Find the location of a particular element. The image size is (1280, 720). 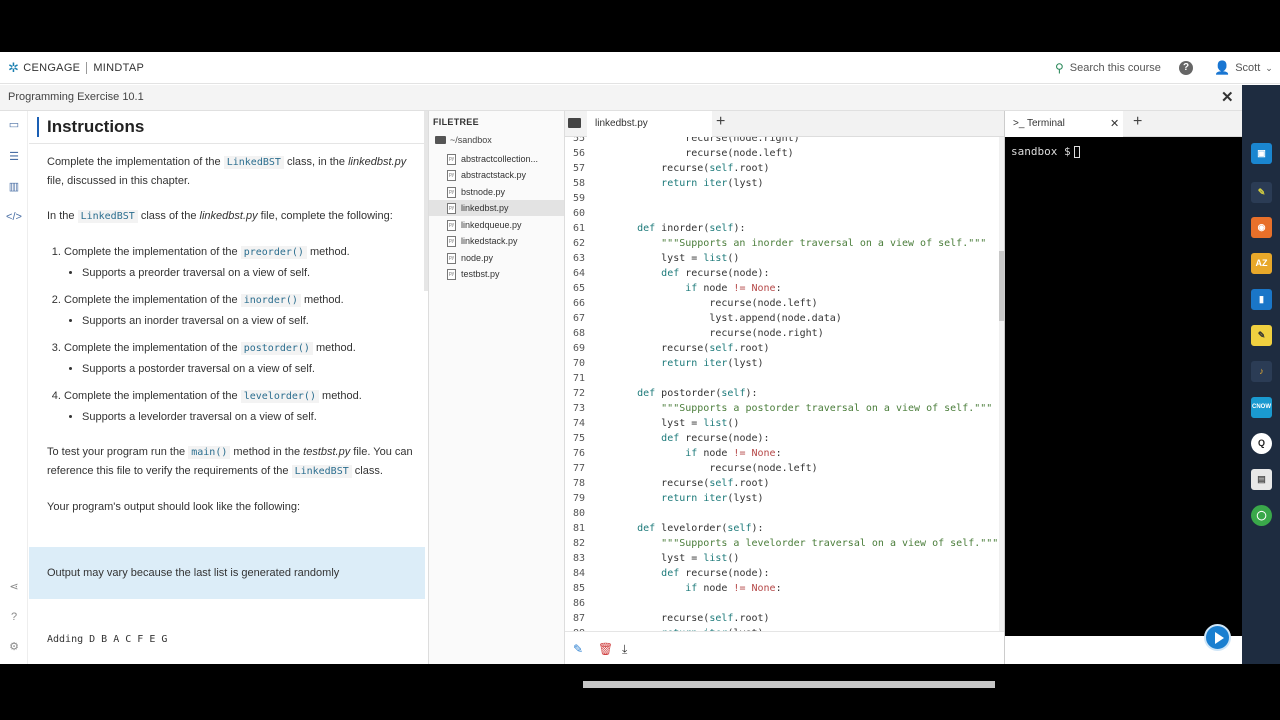

notes-app-icon: ✎ is located at coordinates (1261, 335).